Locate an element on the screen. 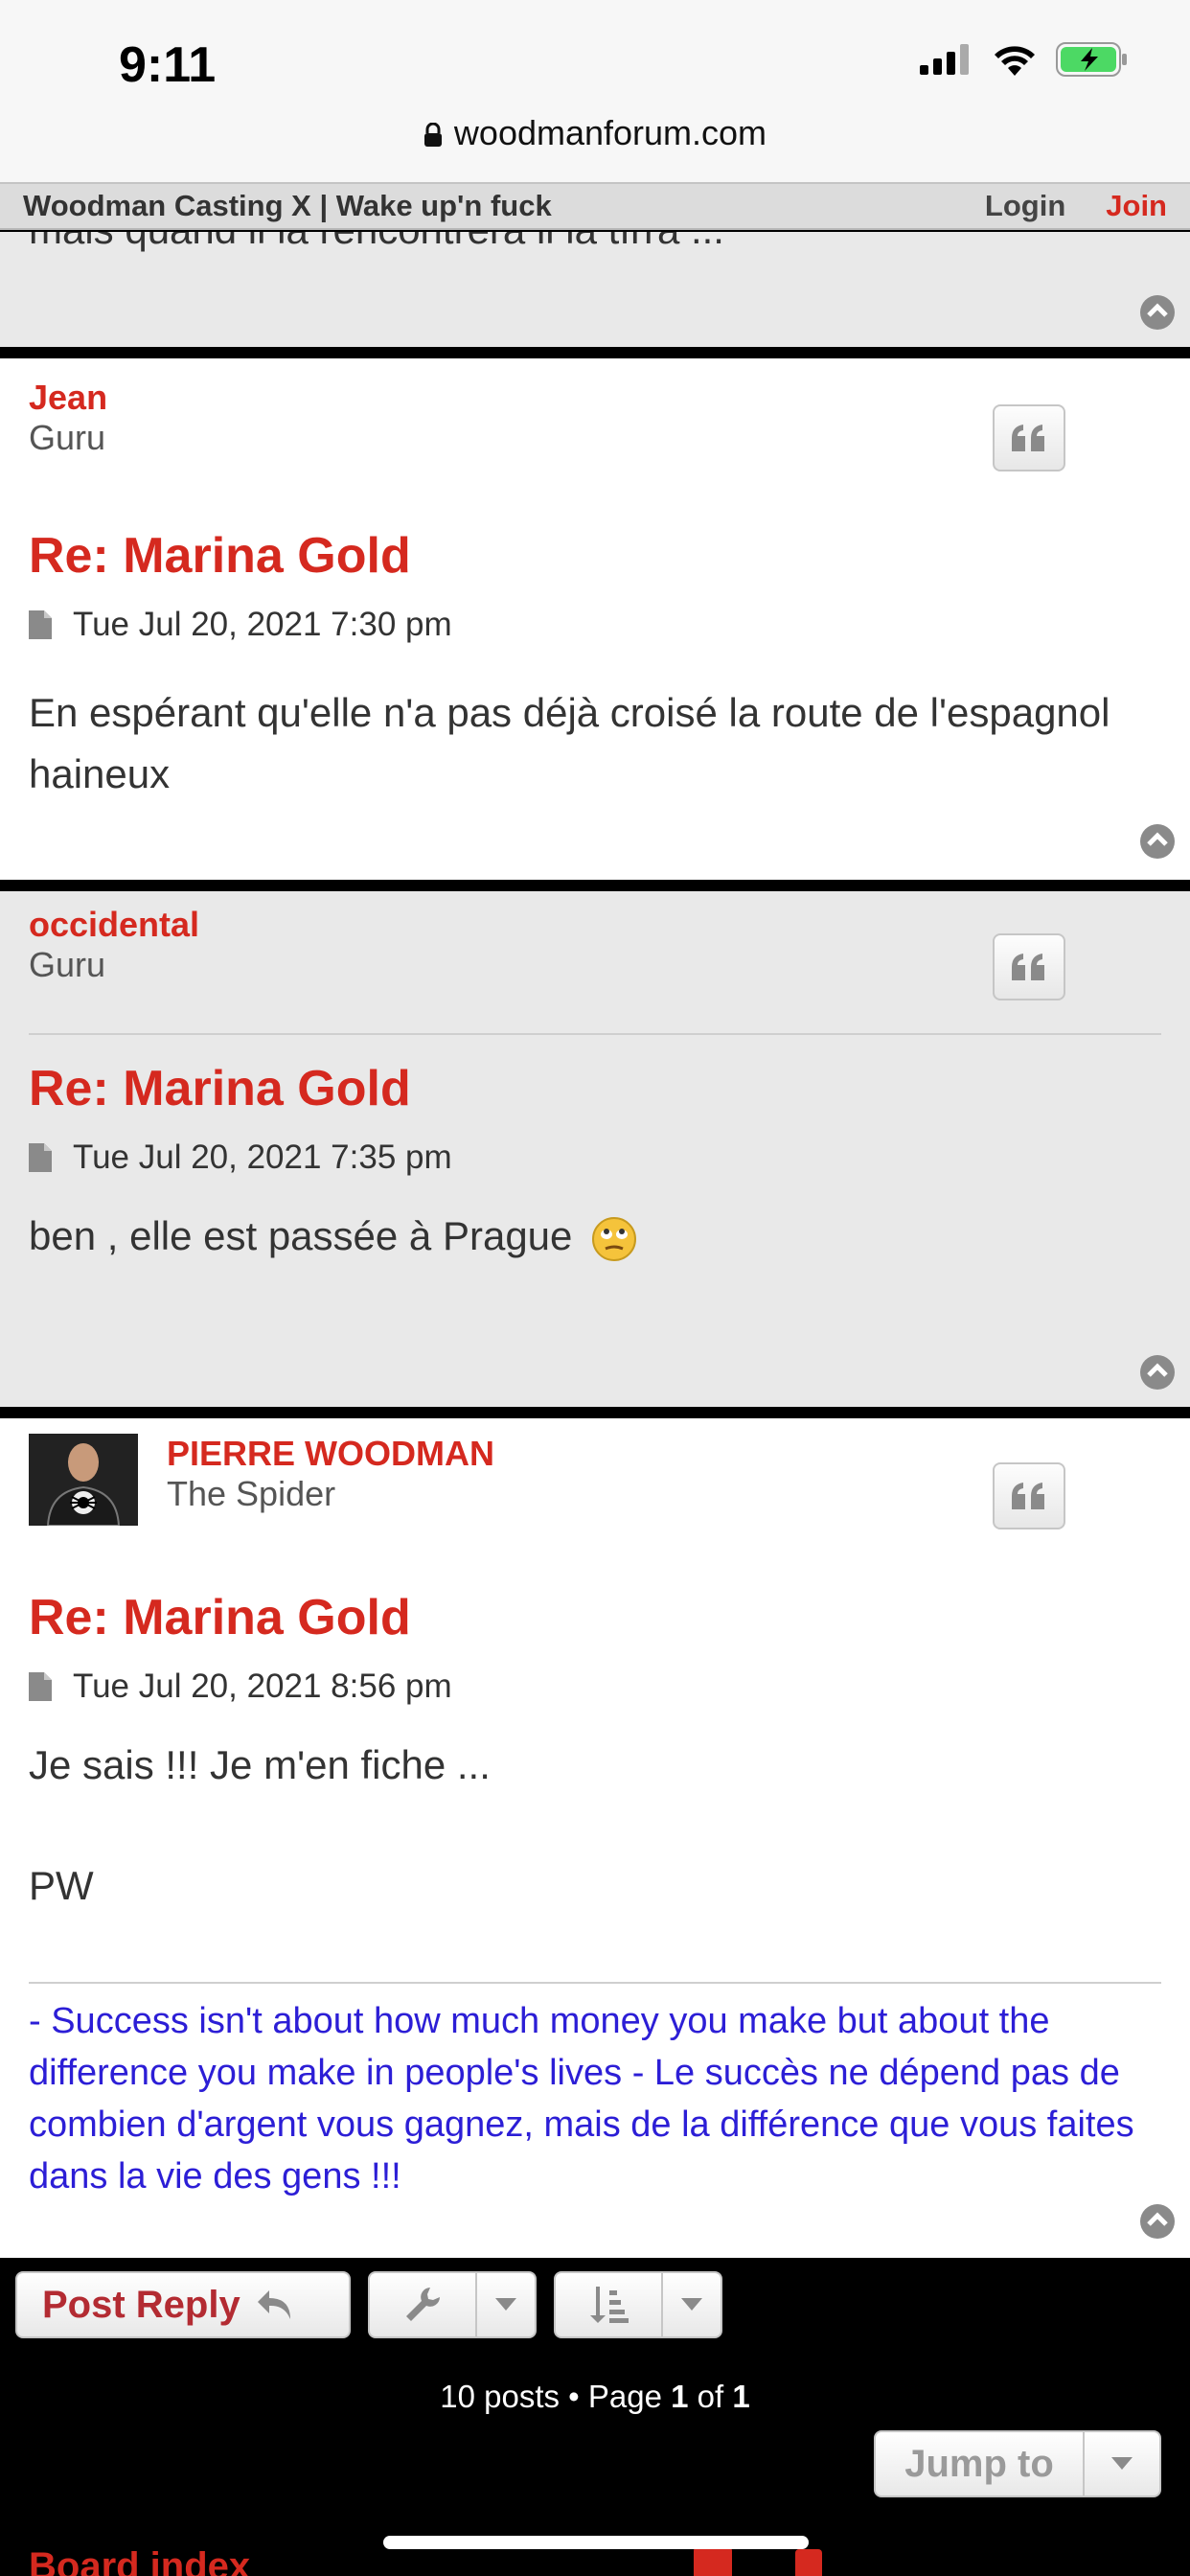 The width and height of the screenshot is (1190, 2576). post-author: PIERRE WOODMAN is located at coordinates (331, 1454).